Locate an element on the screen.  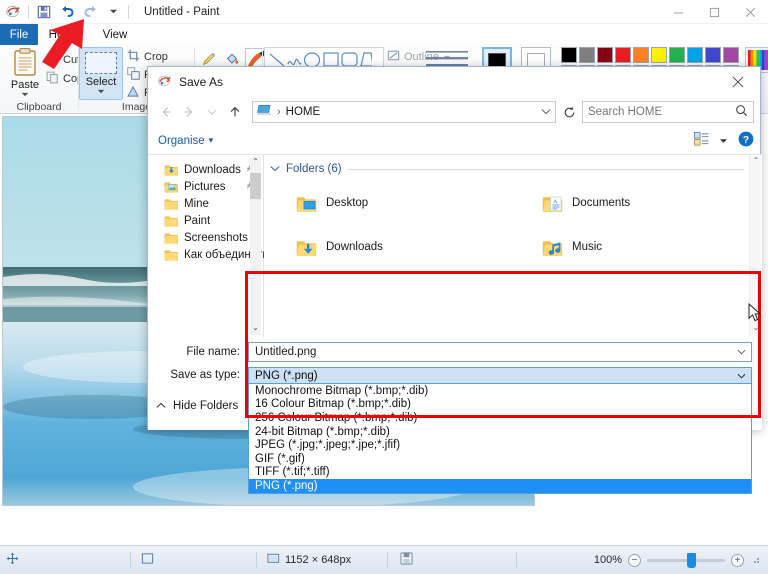
crop-button: Crop is located at coordinates (147, 57).